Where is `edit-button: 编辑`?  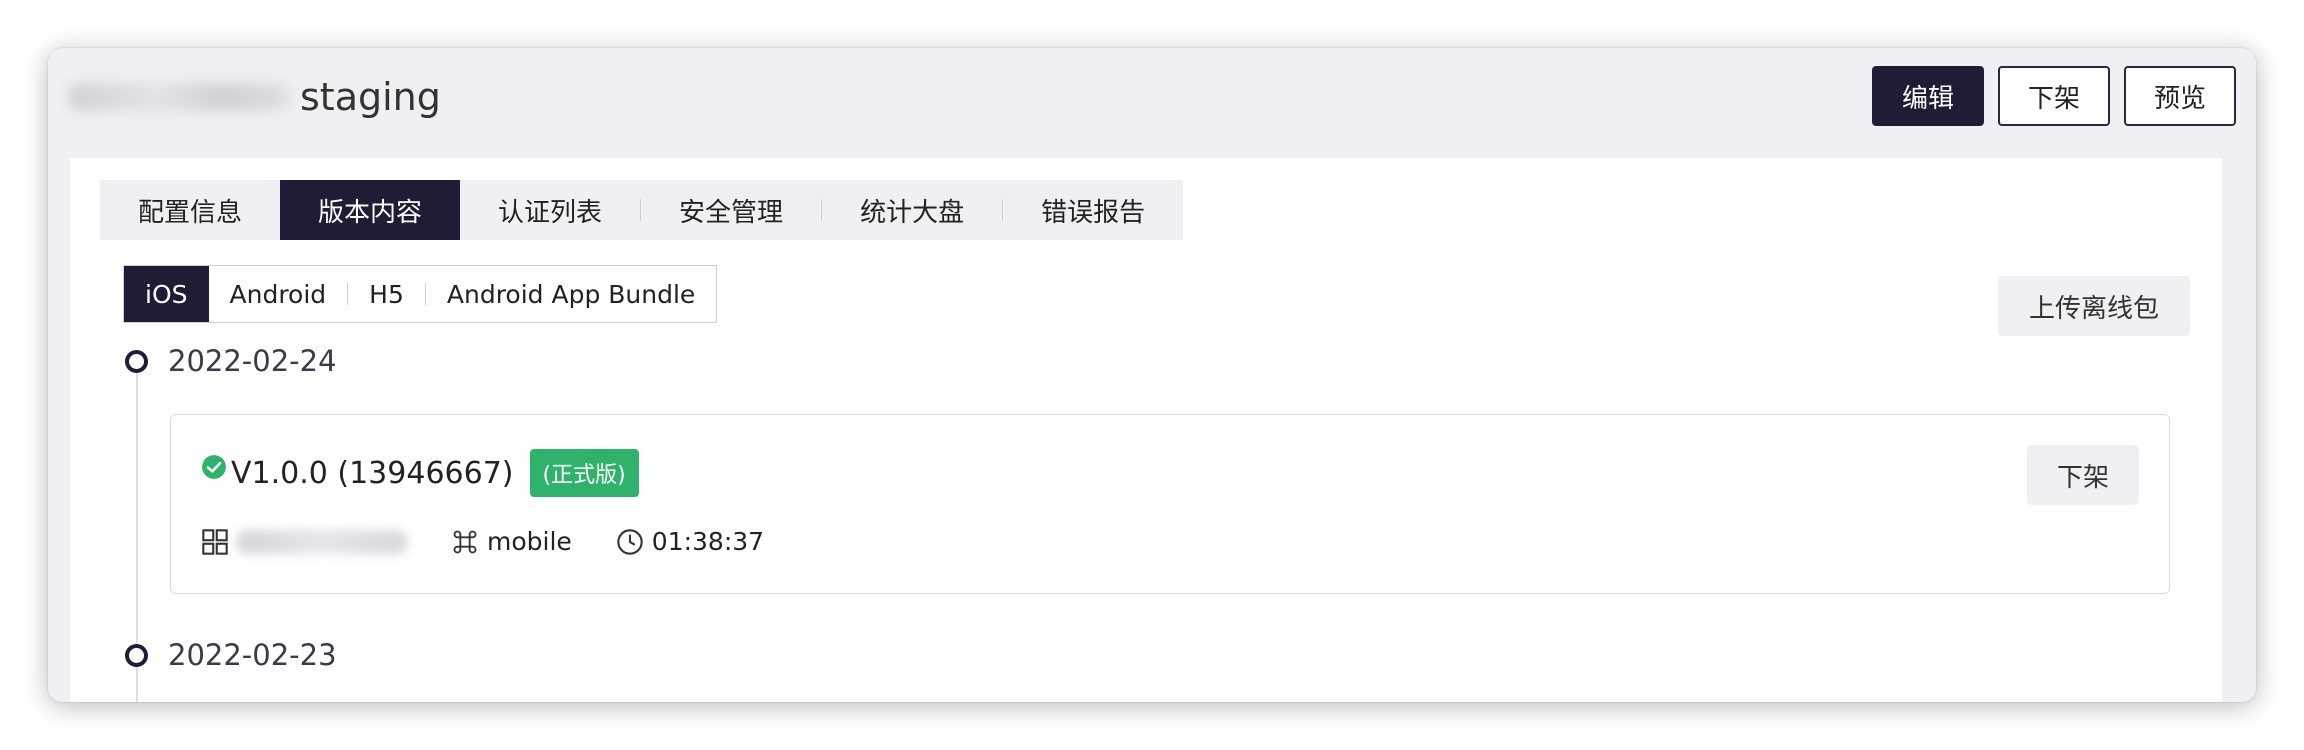
edit-button: 编辑 is located at coordinates (1927, 96).